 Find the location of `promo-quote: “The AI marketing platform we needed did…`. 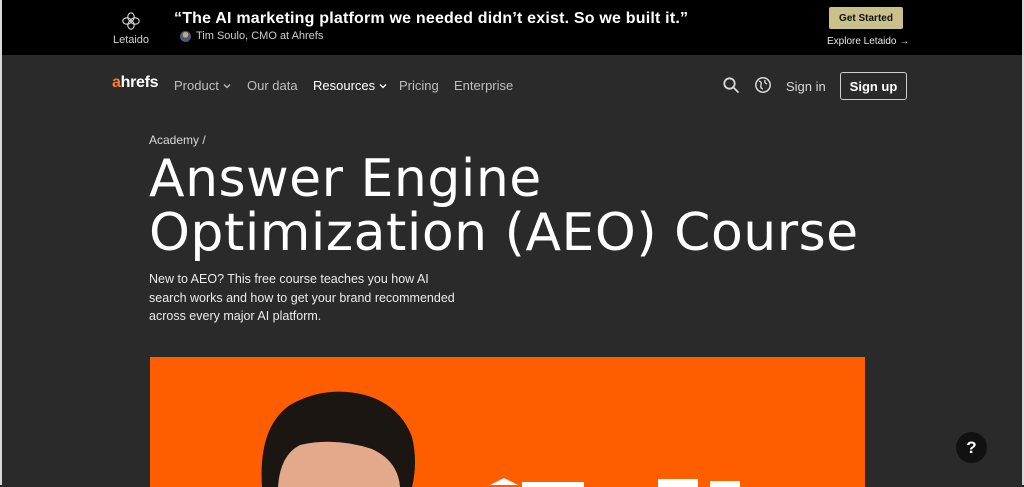

promo-quote: “The AI marketing platform we needed did… is located at coordinates (431, 19).